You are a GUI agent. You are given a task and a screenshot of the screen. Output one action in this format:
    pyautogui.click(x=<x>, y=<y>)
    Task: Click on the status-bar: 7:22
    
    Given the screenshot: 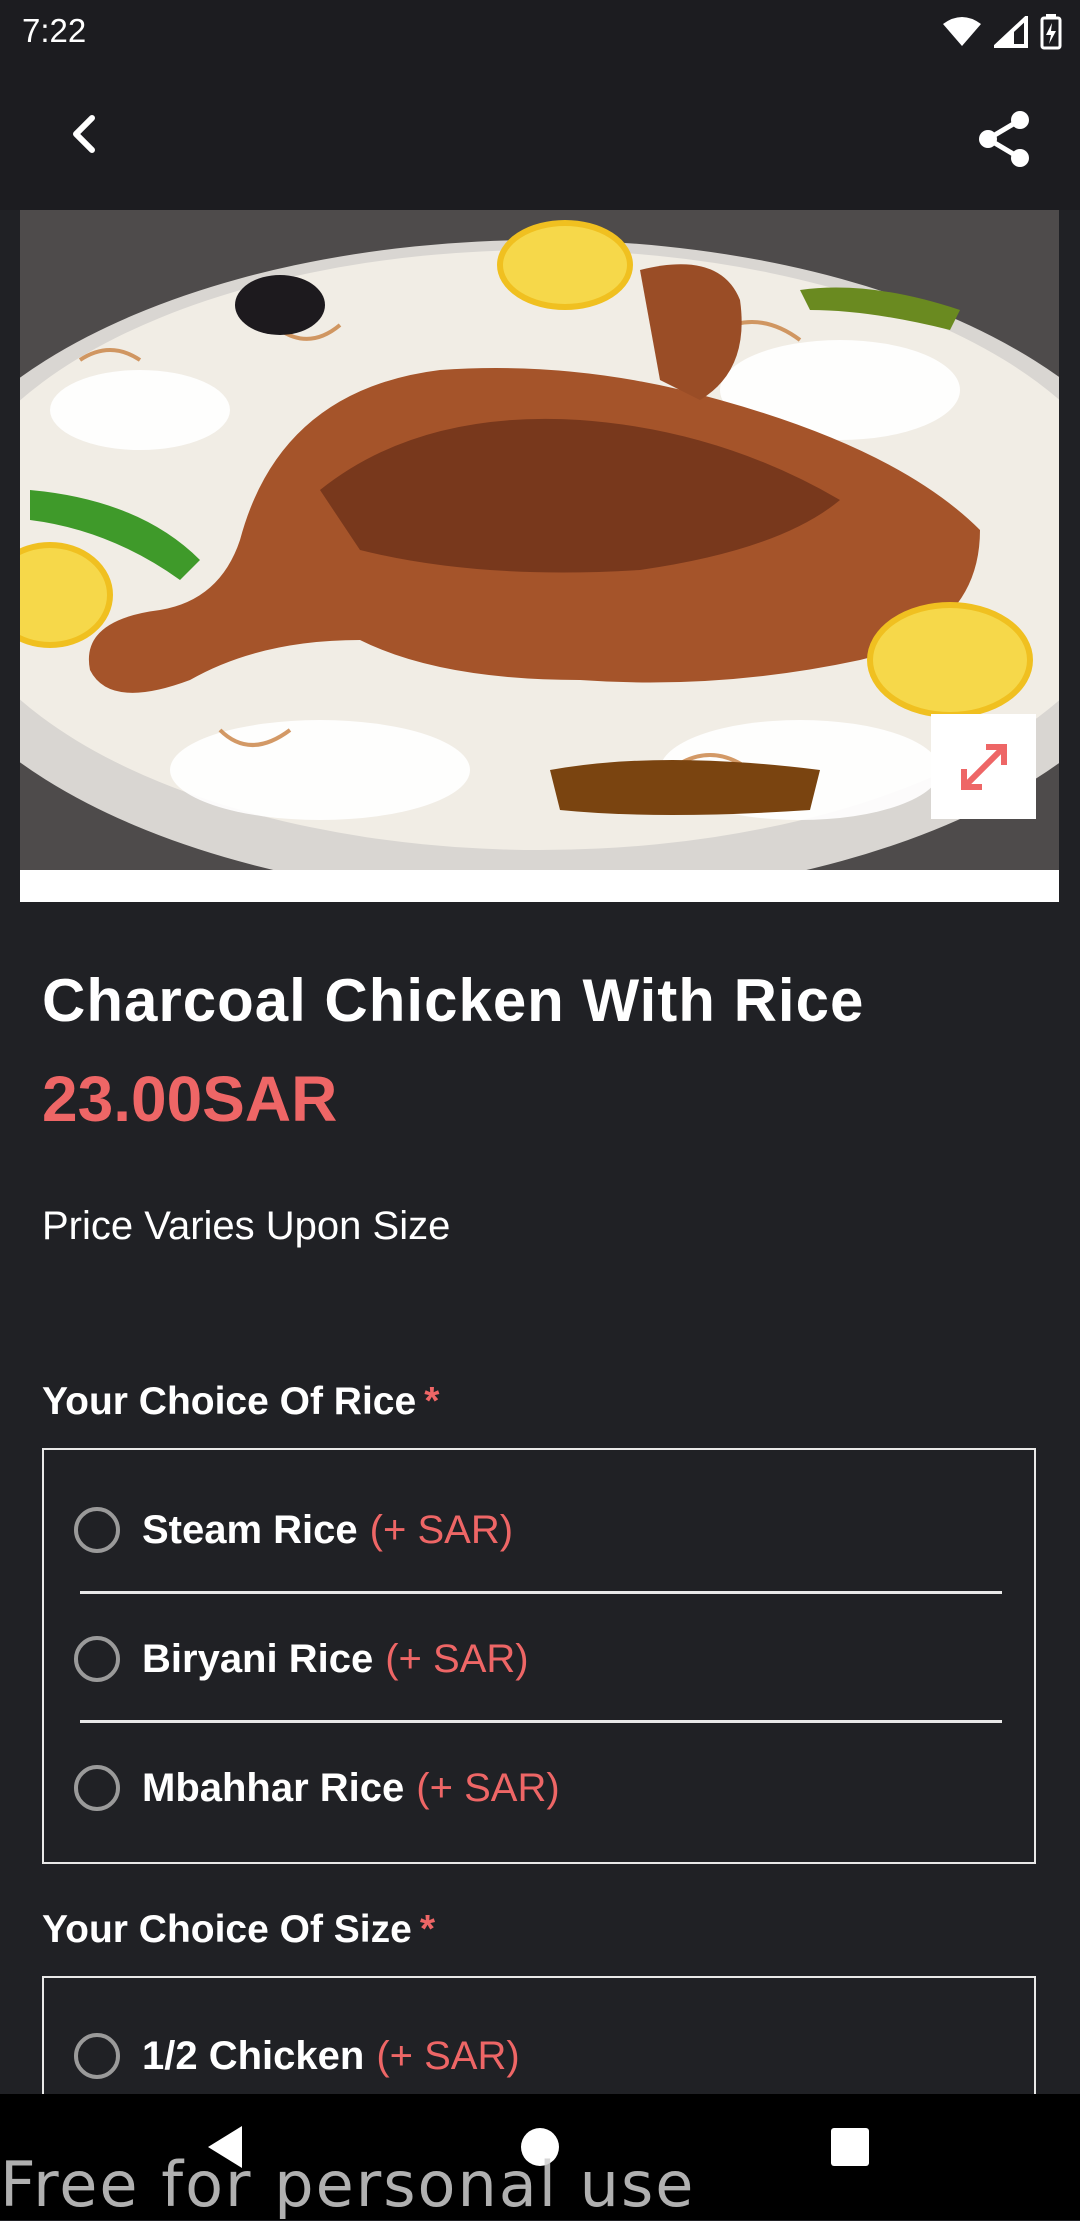 What is the action you would take?
    pyautogui.click(x=540, y=32)
    